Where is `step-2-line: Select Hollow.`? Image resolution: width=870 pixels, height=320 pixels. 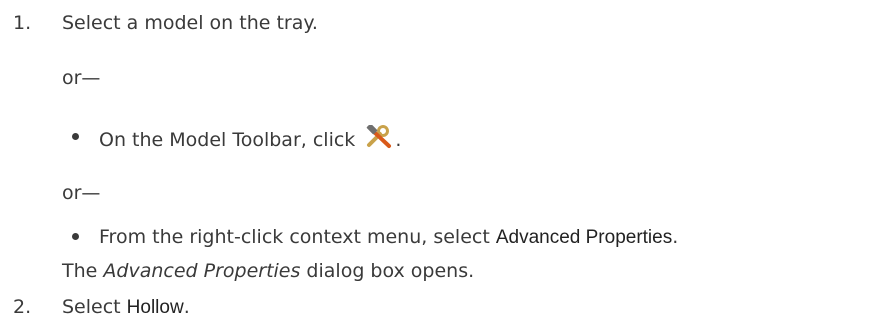
step-2-line: Select Hollow. is located at coordinates (126, 307).